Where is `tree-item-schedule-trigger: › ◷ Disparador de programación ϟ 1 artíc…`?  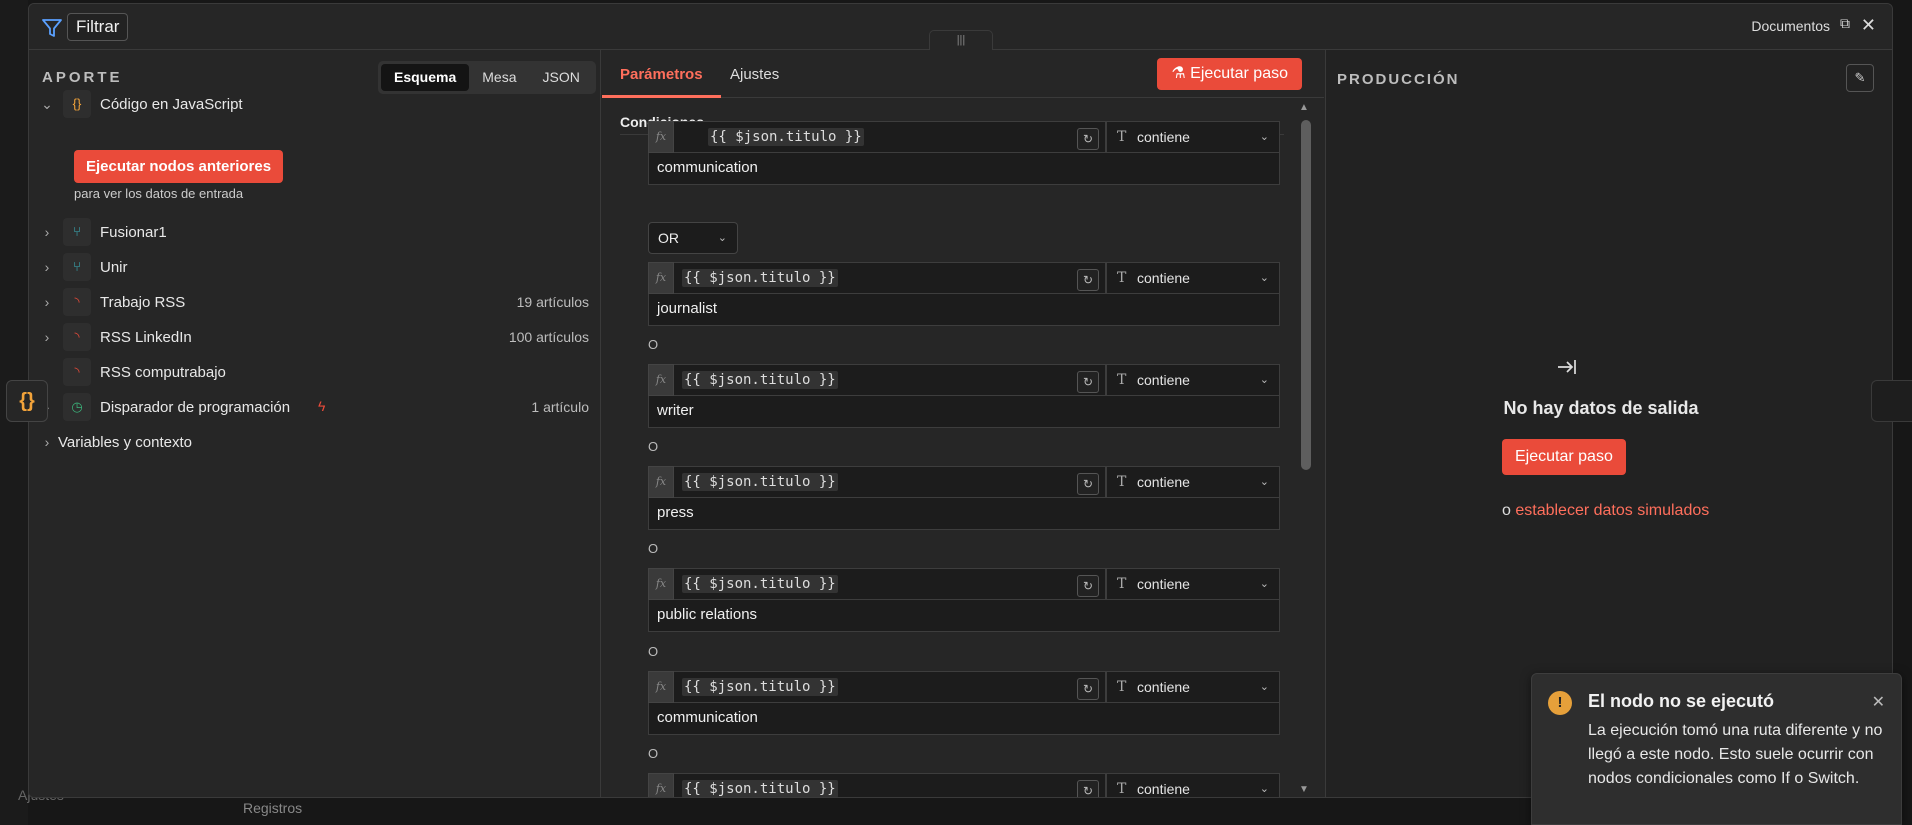 tree-item-schedule-trigger: › ◷ Disparador de programación ϟ 1 artíc… is located at coordinates (315, 408).